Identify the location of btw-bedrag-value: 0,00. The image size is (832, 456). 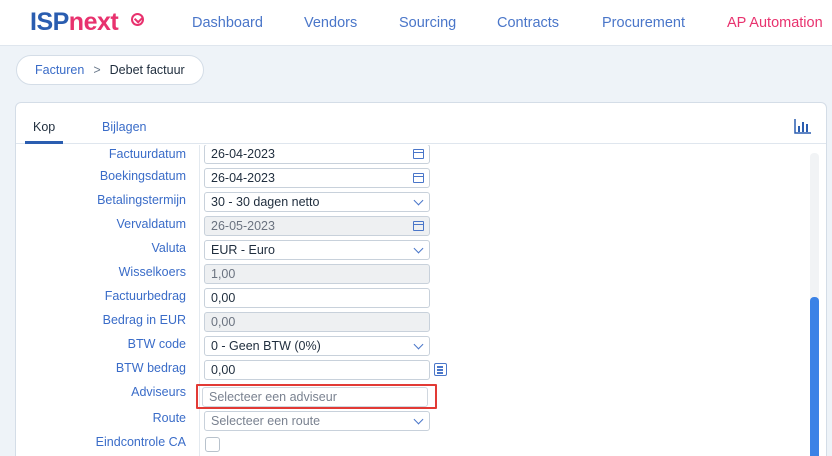
(223, 370).